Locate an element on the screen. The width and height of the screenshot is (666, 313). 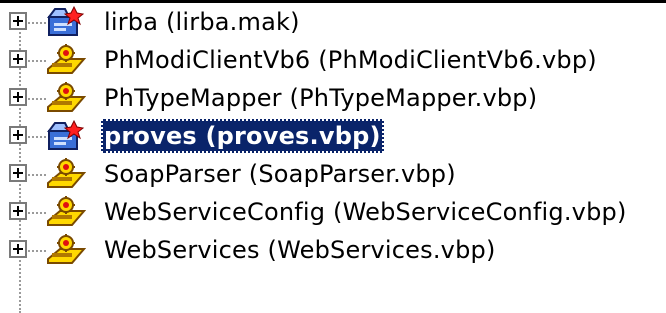
tree-item-webservices: WebServices (WebServices.vbp) is located at coordinates (333, 250).